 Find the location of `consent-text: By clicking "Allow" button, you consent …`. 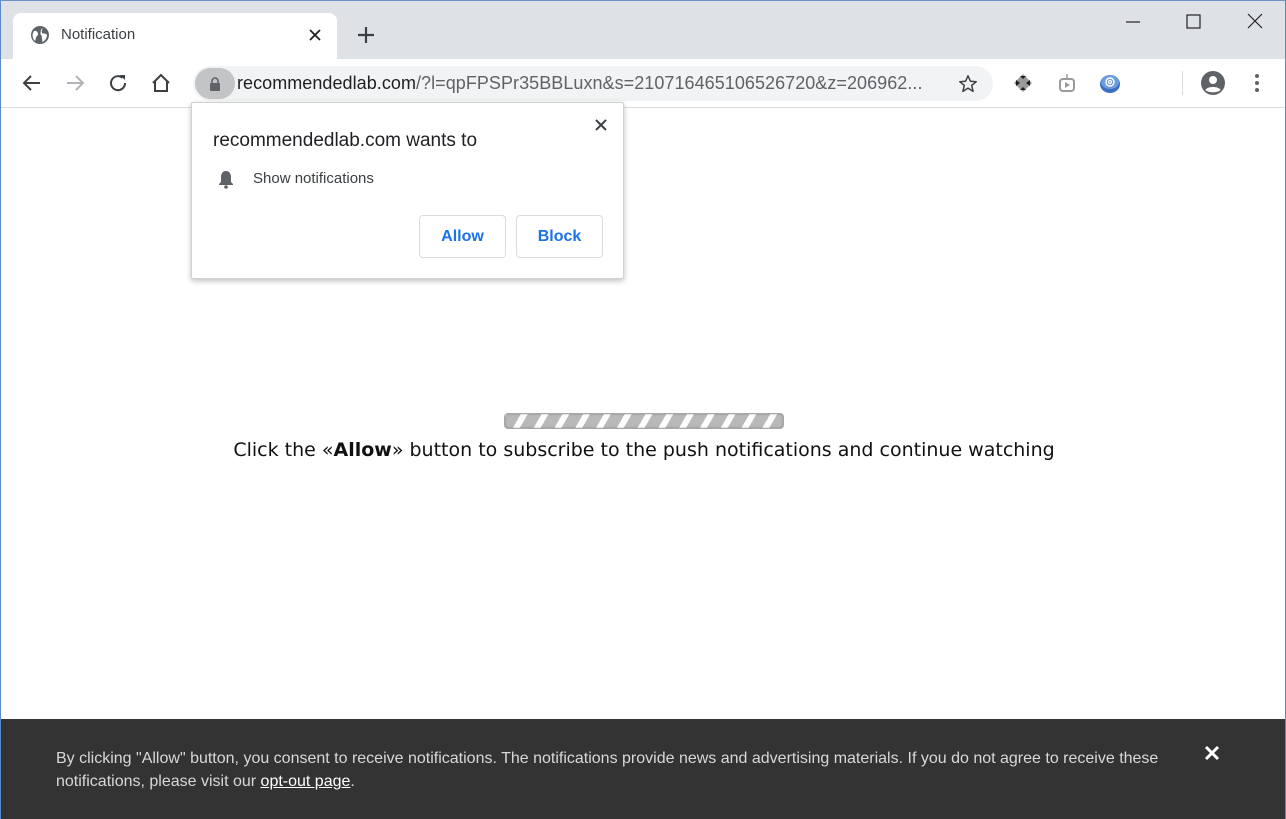

consent-text: By clicking "Allow" button, you consent … is located at coordinates (607, 770).